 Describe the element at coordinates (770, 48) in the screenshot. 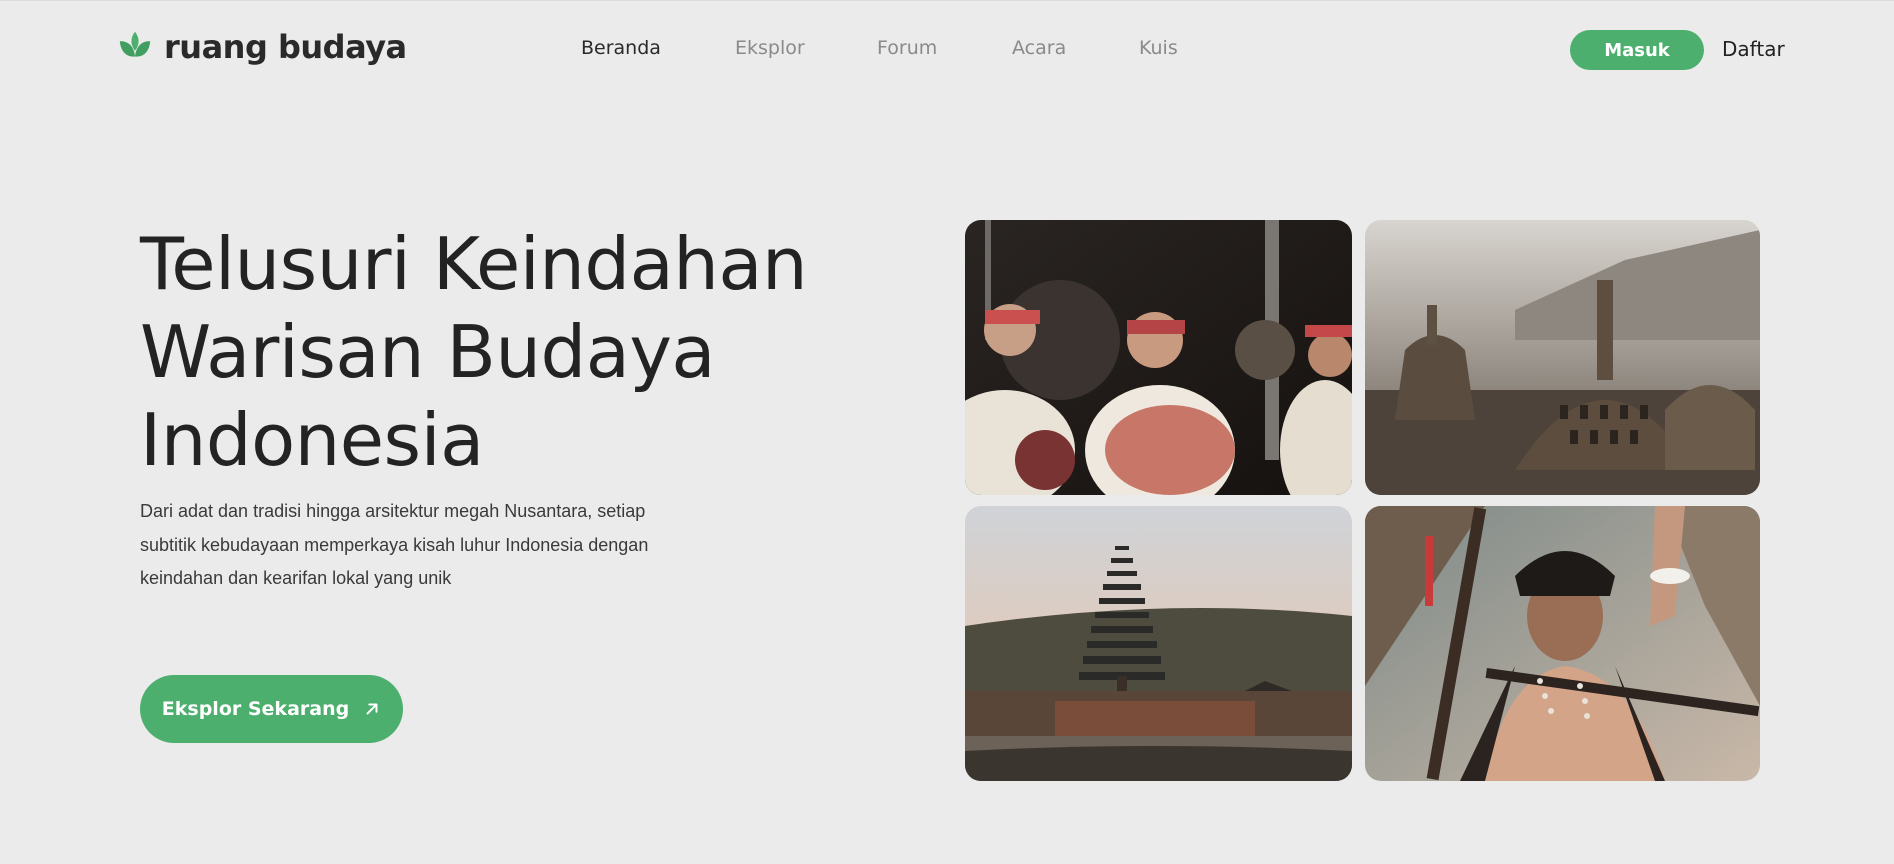

I see `nav-item-eksplor: Eksplor` at that location.